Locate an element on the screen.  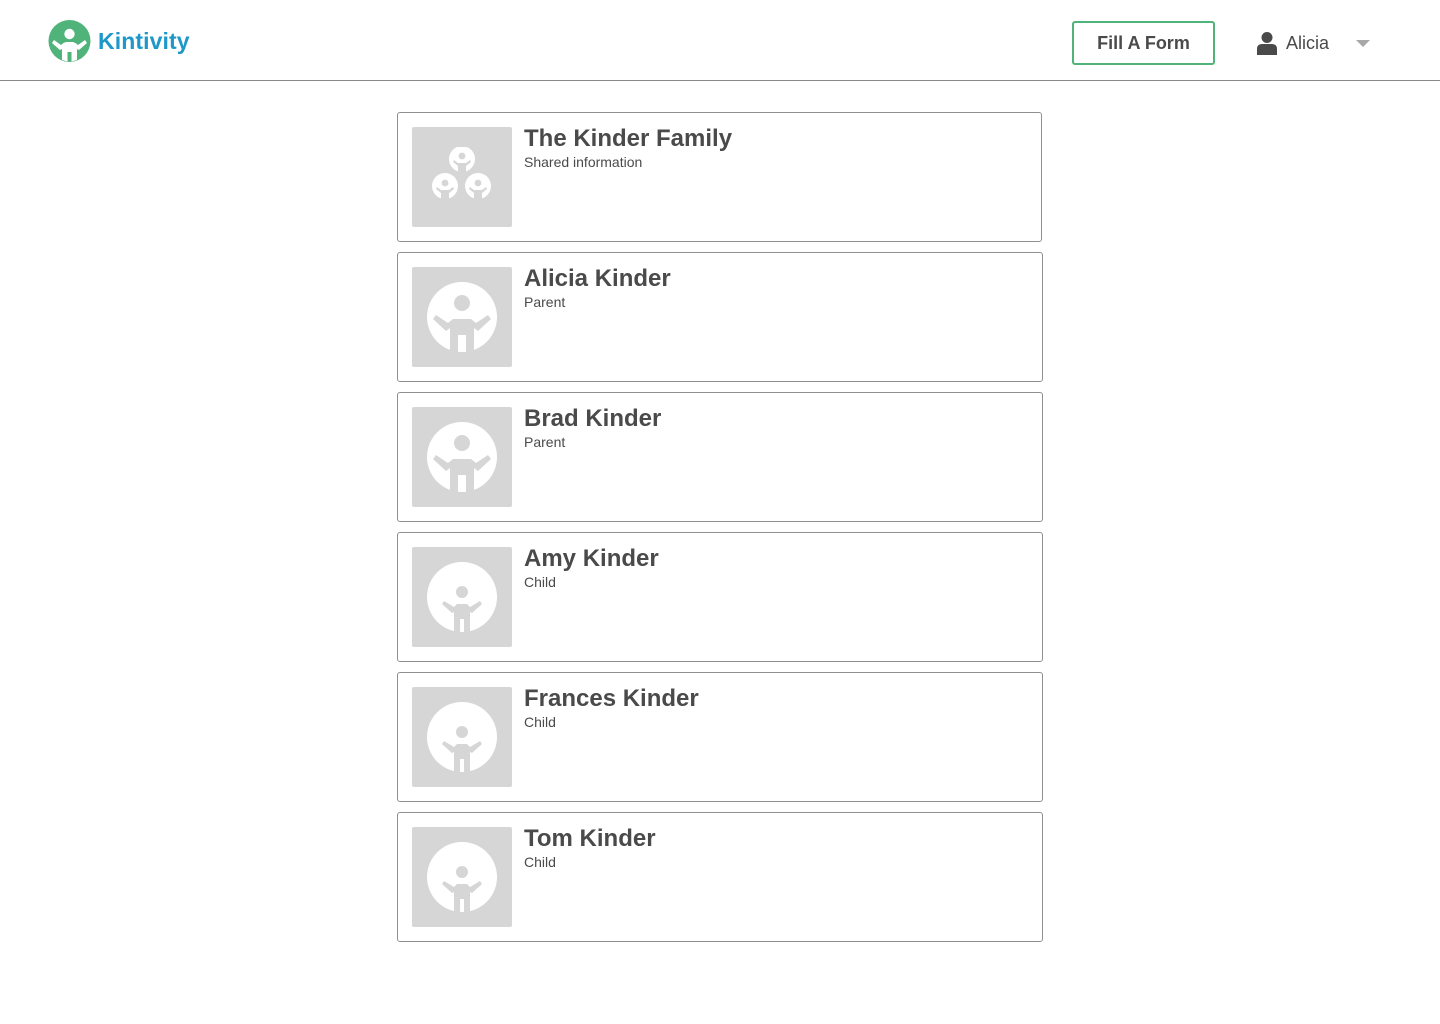
member-card: Amy Kinder Child is located at coordinates (720, 597).